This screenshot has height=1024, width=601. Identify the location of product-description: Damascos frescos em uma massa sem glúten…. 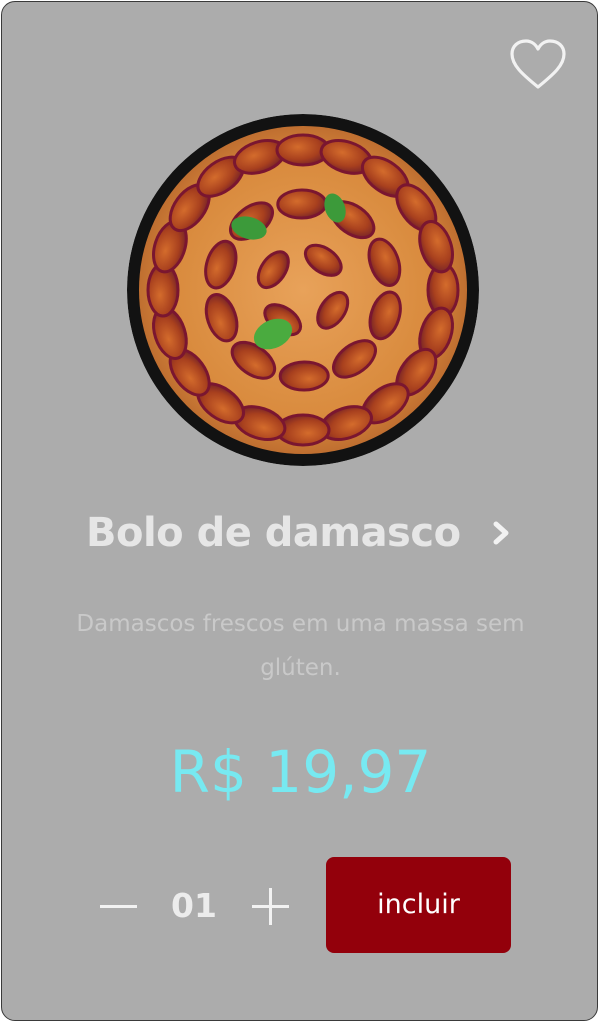
(300, 646).